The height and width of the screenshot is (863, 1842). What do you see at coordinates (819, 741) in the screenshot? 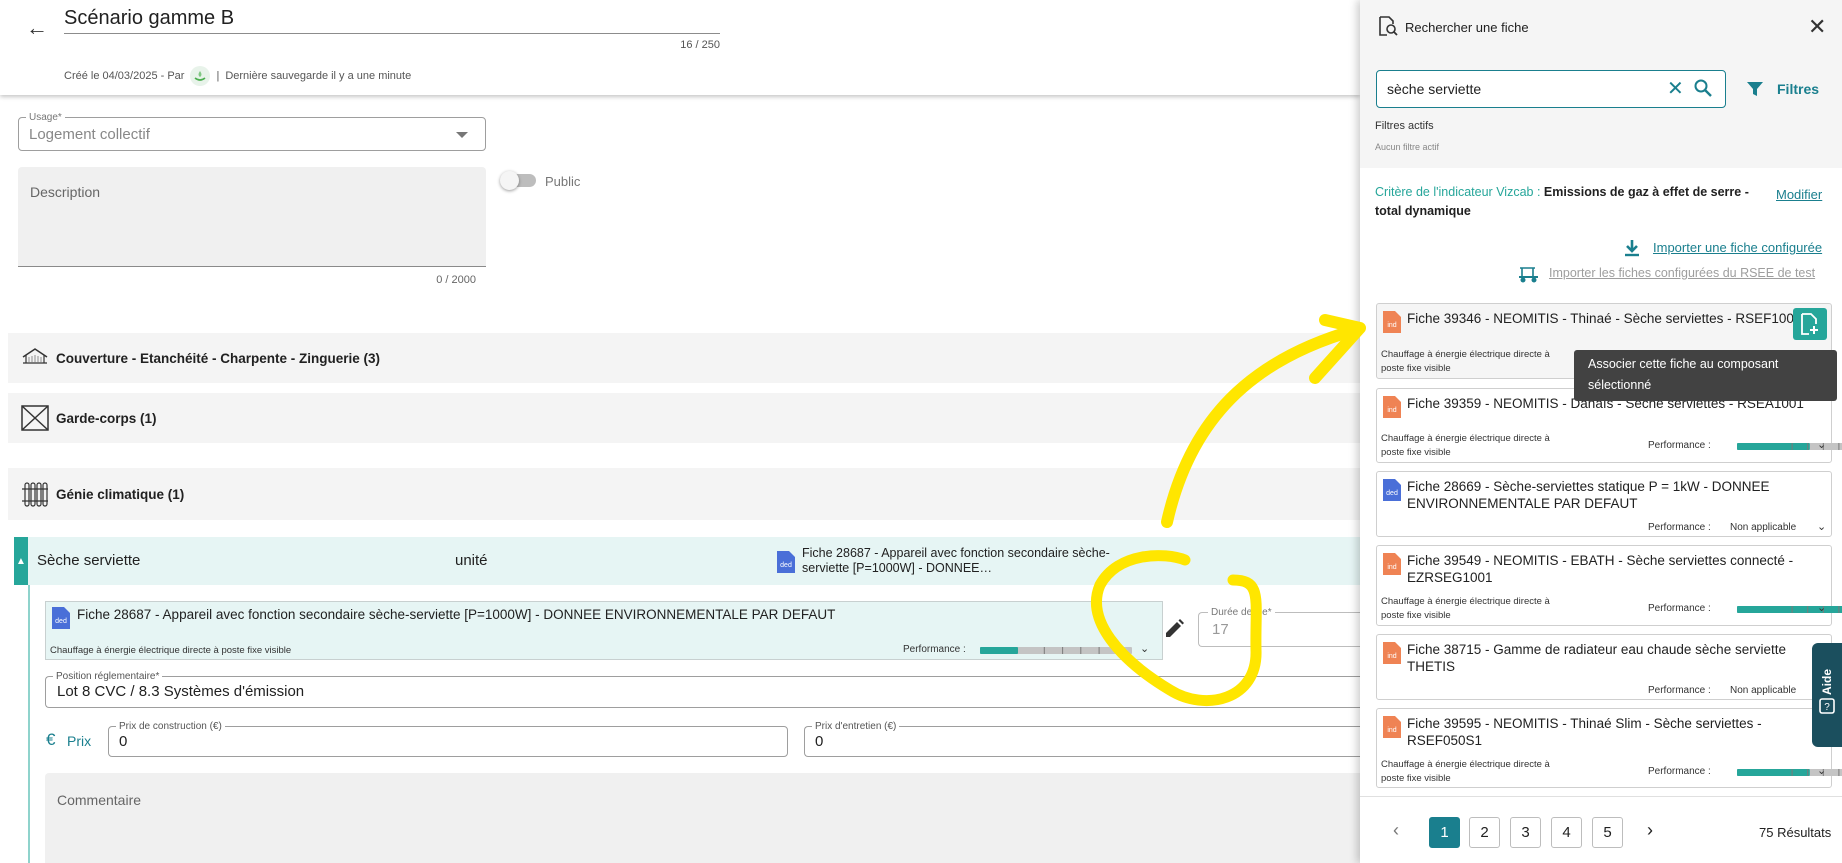
I see `prix-entretien-value: 0` at bounding box center [819, 741].